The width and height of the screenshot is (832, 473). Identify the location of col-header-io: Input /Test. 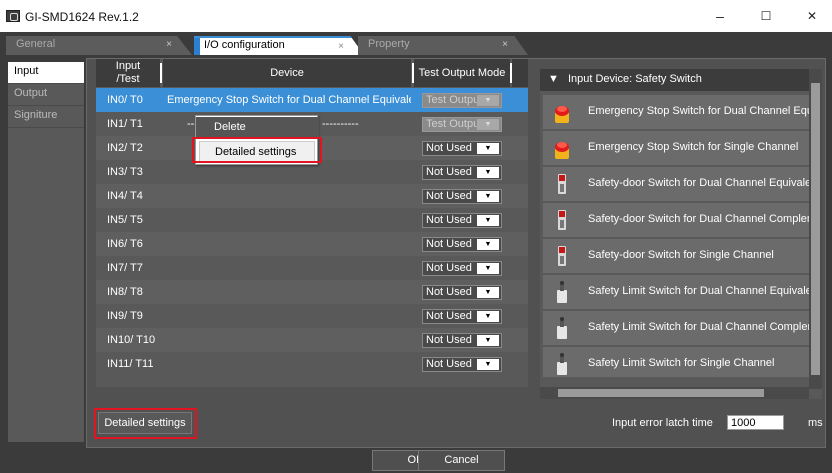
(128, 73).